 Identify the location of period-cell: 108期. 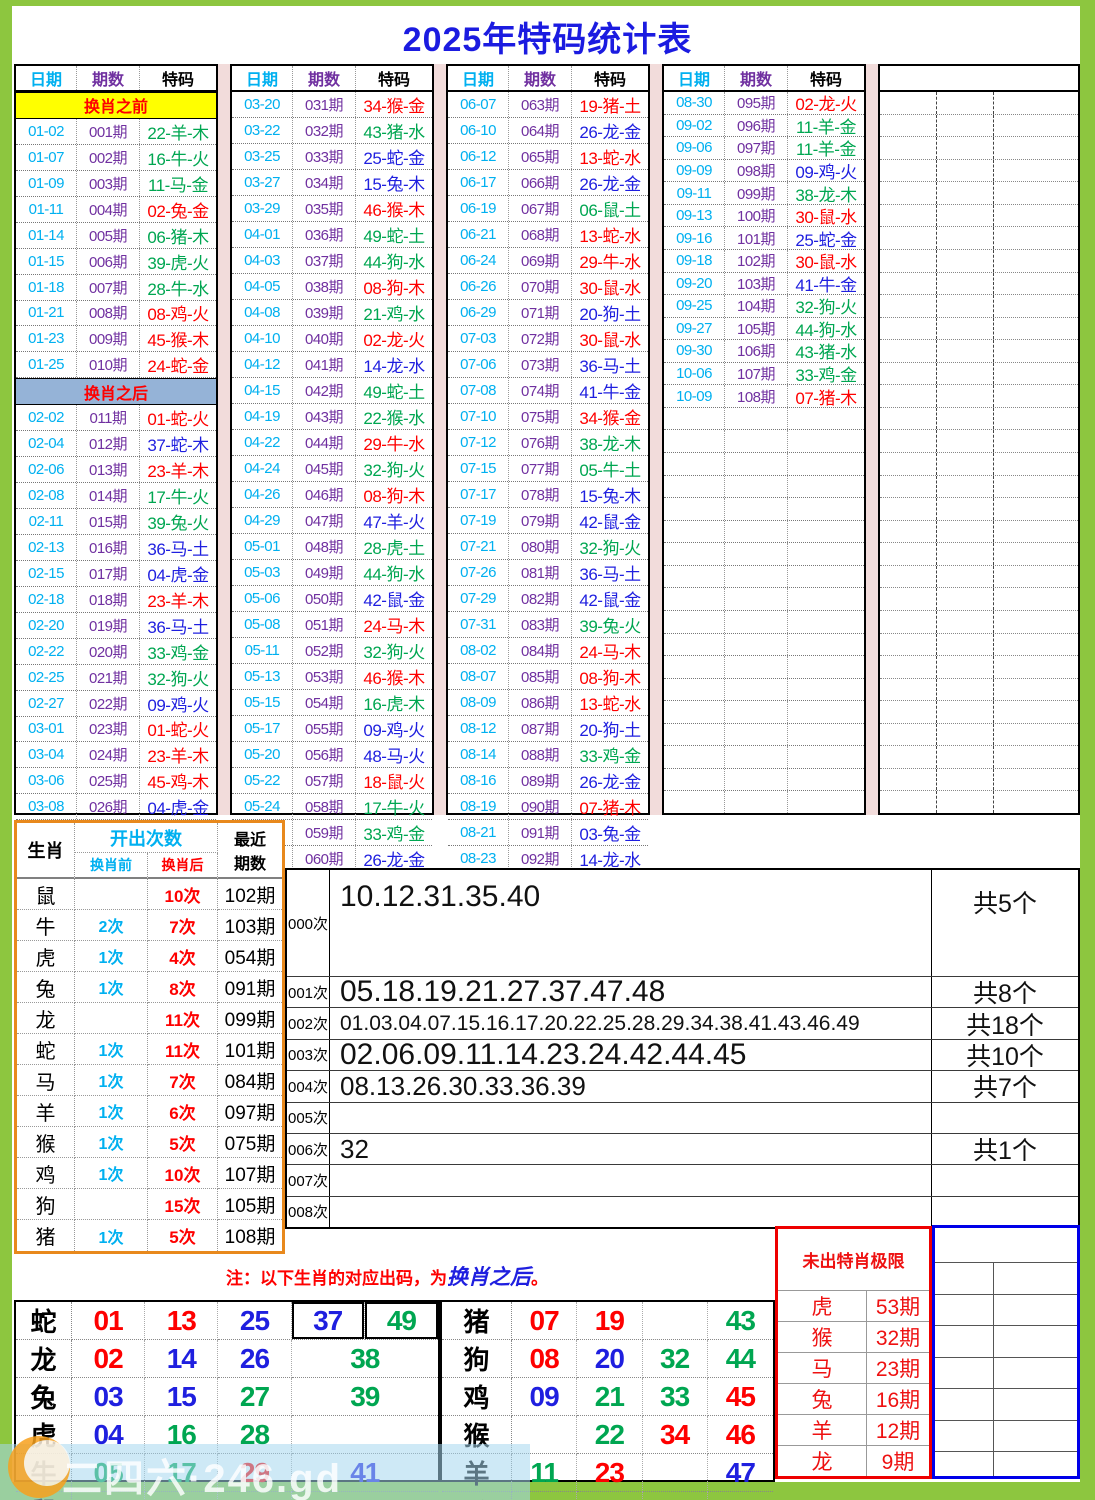
(755, 396).